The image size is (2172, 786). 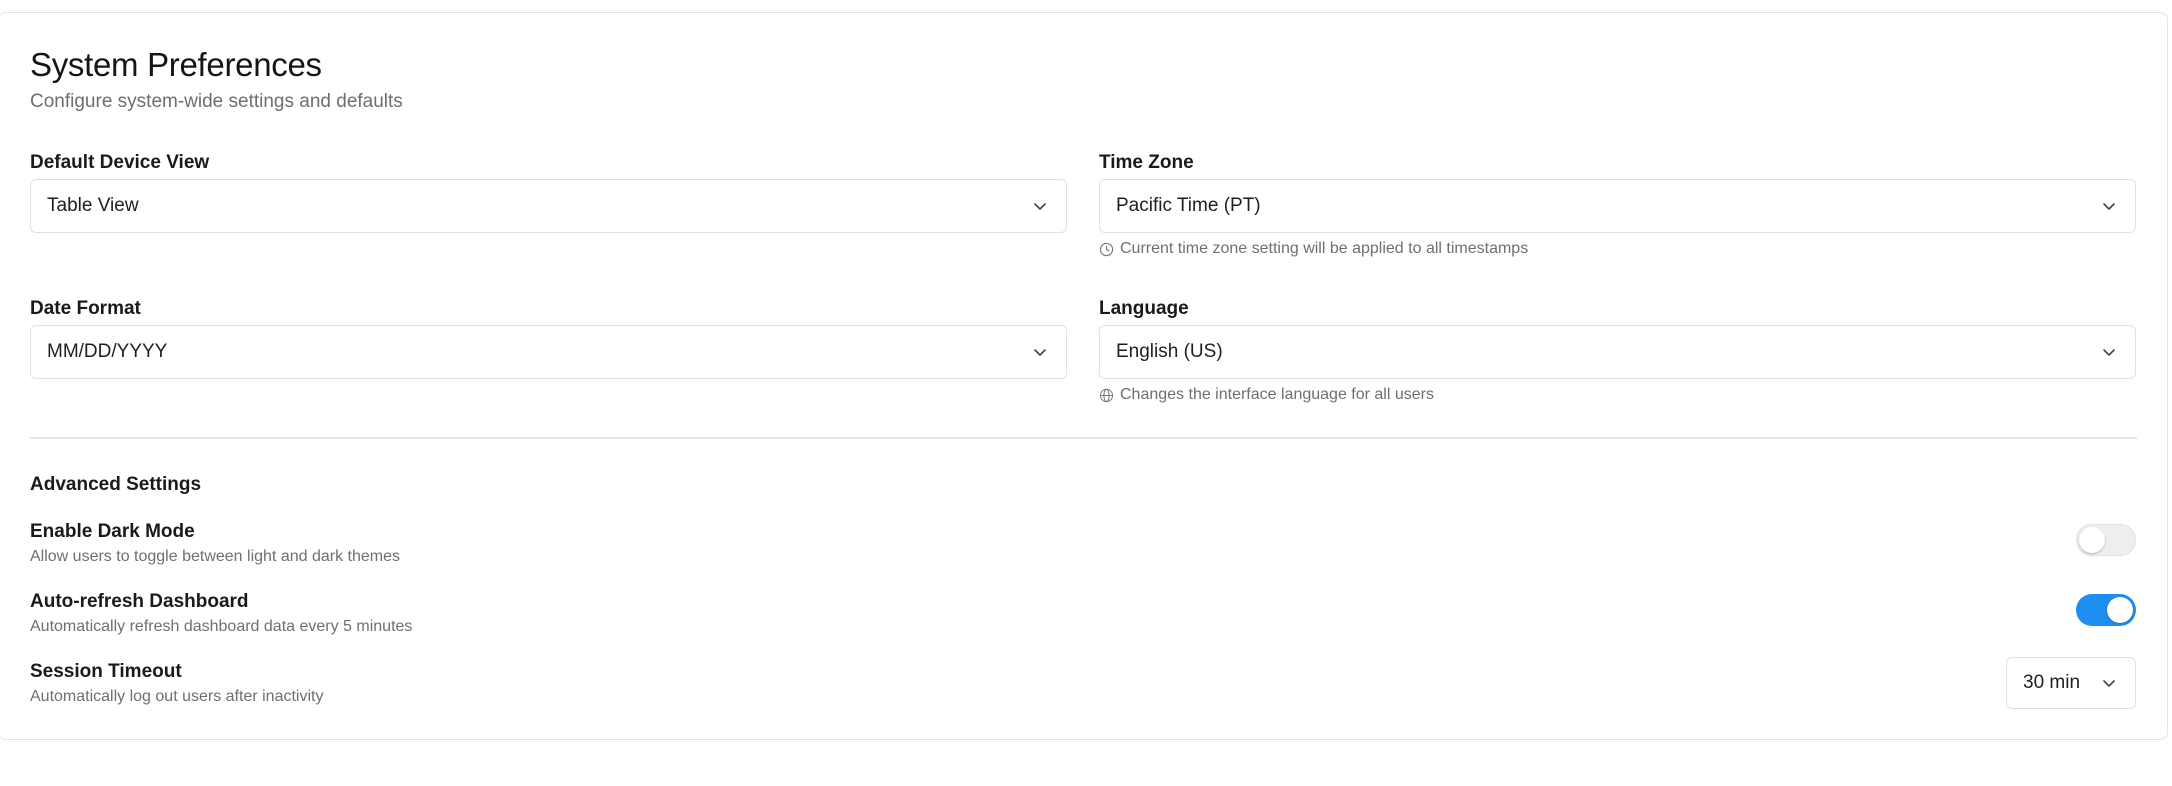 What do you see at coordinates (176, 64) in the screenshot?
I see `page-title: System Preferences` at bounding box center [176, 64].